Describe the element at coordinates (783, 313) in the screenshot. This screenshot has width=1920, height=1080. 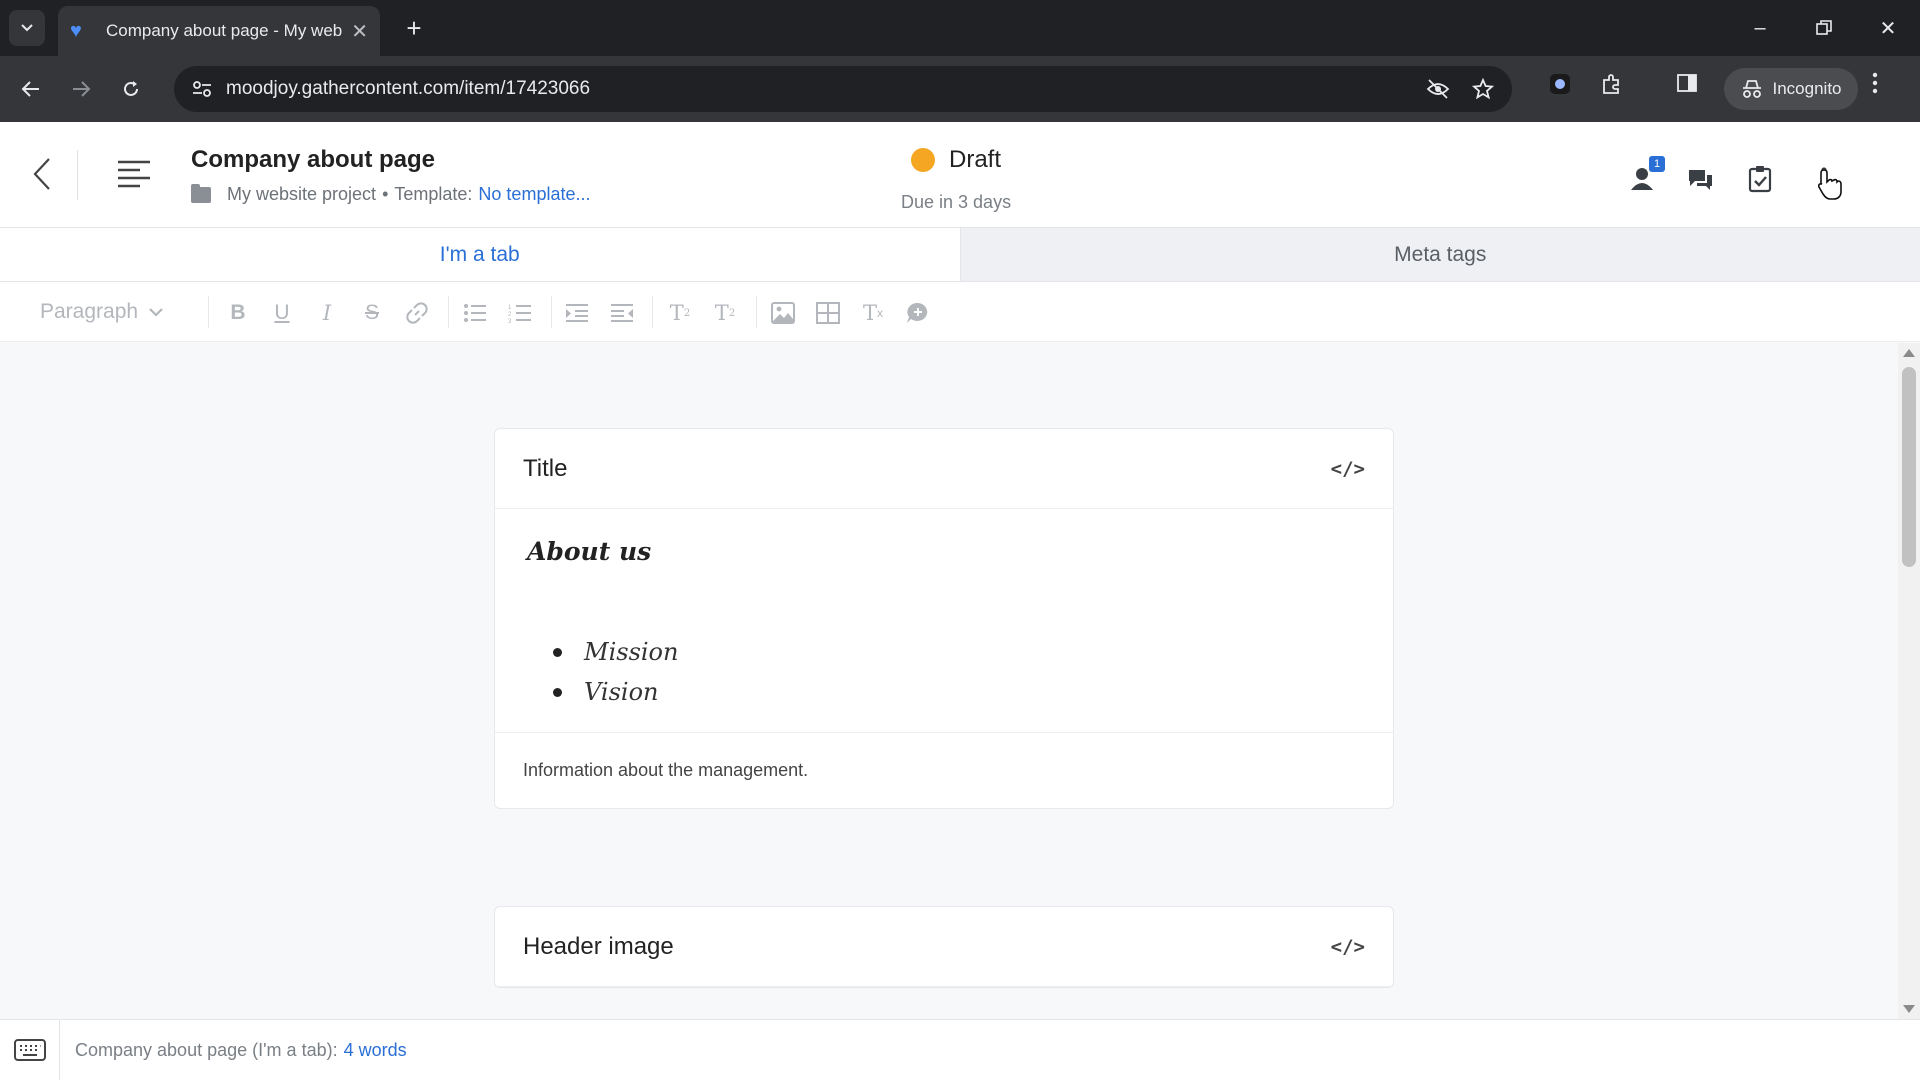
I see `image-icon` at that location.